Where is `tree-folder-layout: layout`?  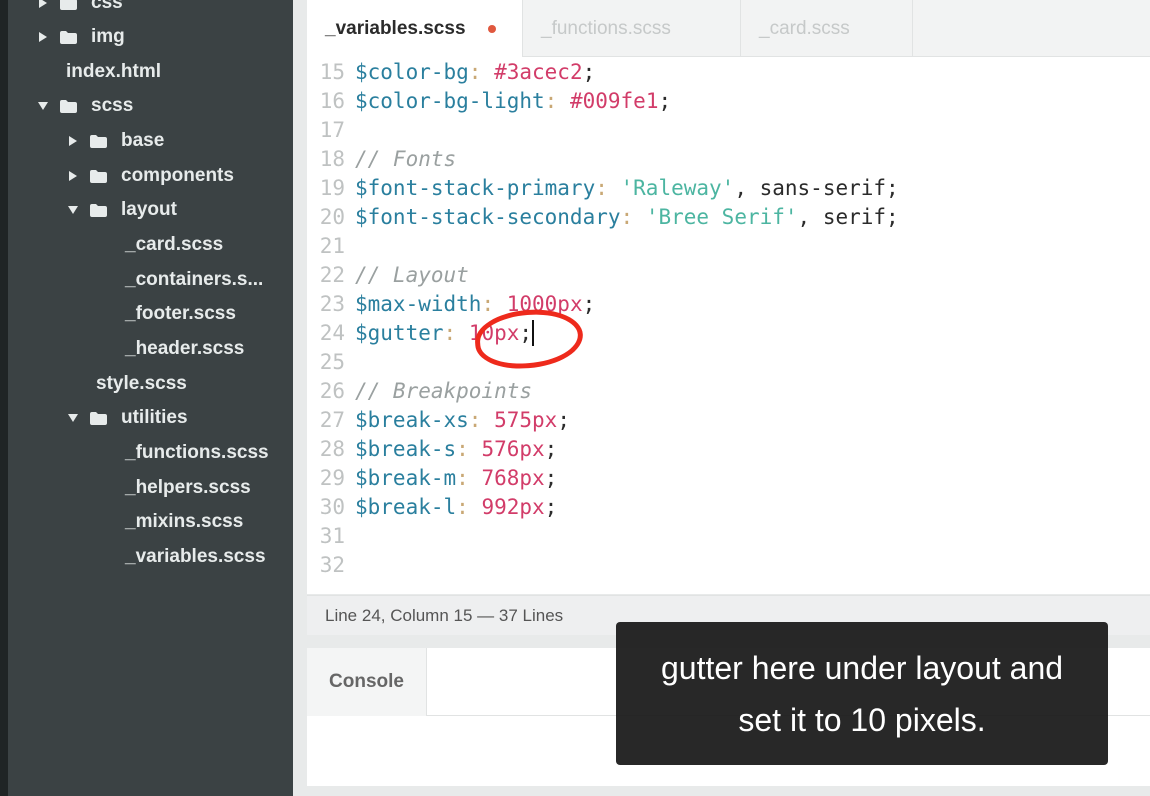 tree-folder-layout: layout is located at coordinates (122, 210).